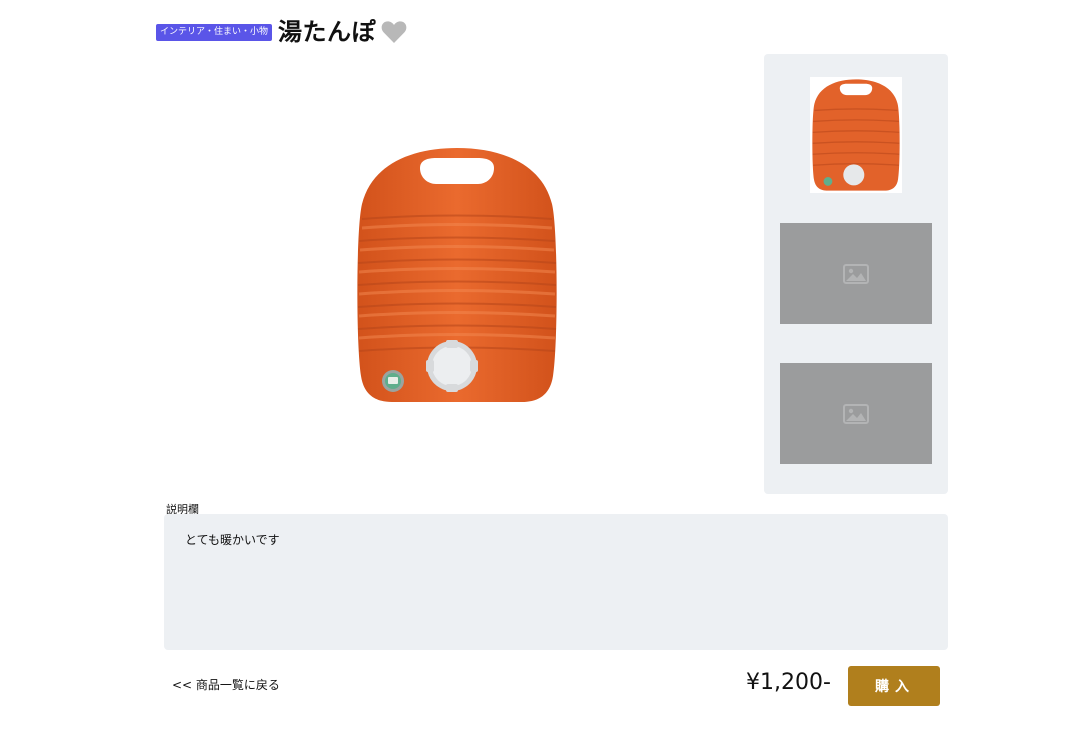 Image resolution: width=1084 pixels, height=736 pixels. I want to click on product-header: インテリア・住まい・小物 湯たんぽ, so click(281, 32).